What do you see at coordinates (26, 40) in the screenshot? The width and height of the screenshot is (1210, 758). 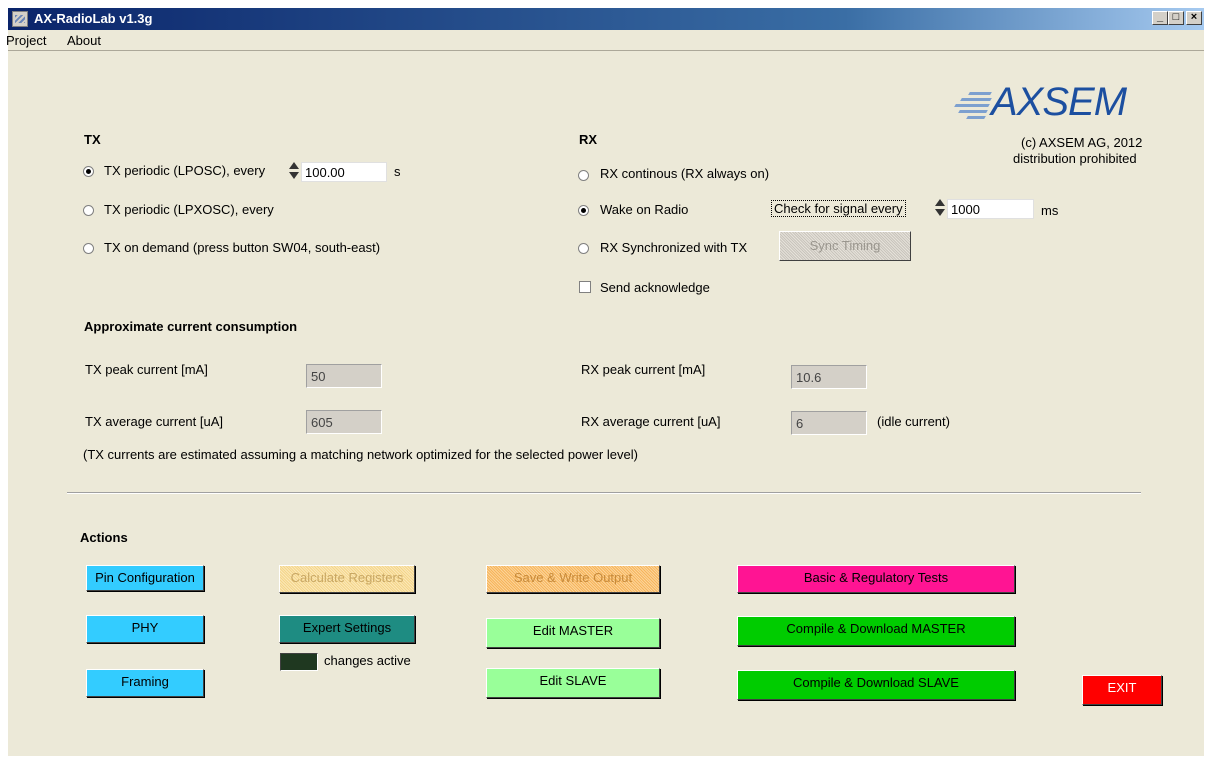 I see `menu-project: Project` at bounding box center [26, 40].